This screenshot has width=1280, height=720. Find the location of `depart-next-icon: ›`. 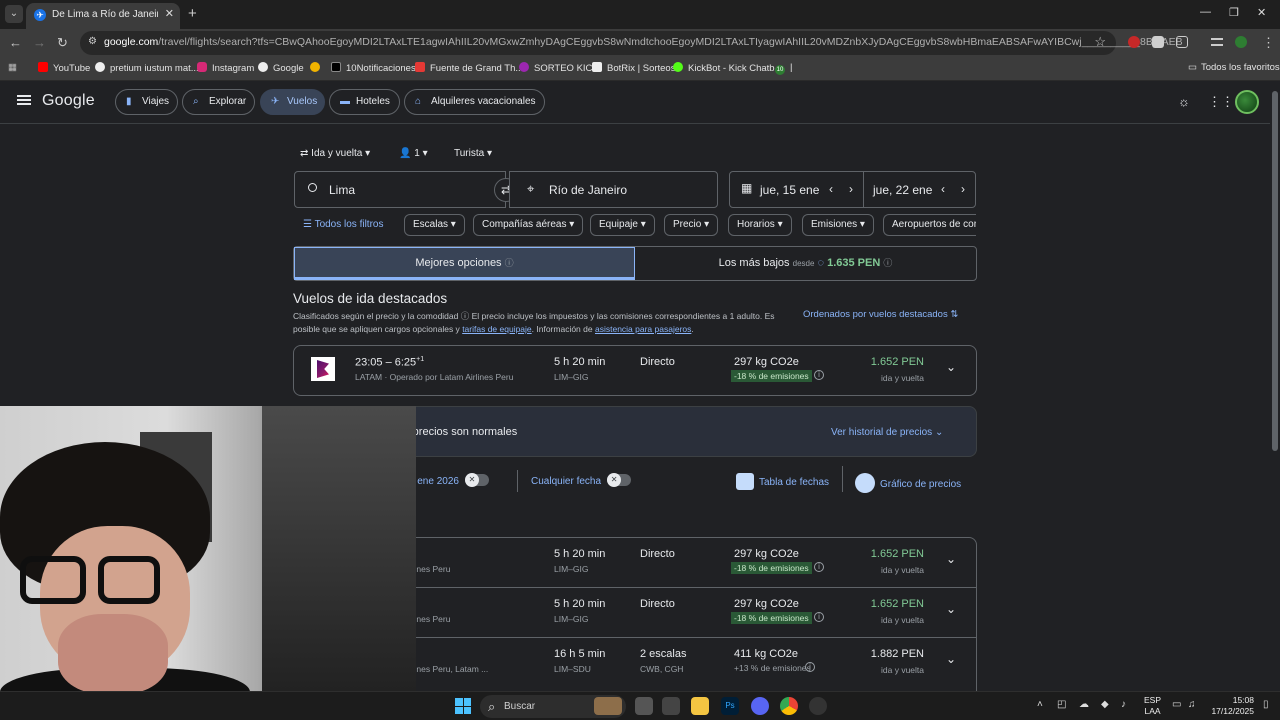

depart-next-icon: › is located at coordinates (851, 189).